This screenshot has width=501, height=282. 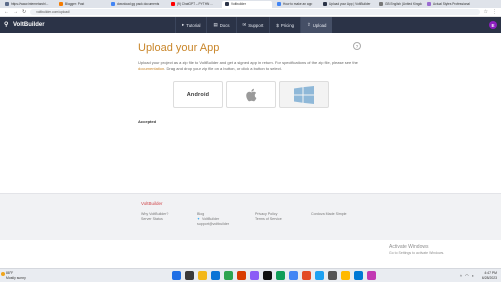 What do you see at coordinates (24, 25) in the screenshot?
I see `brand-logo: ⚲ VoltBuilder` at bounding box center [24, 25].